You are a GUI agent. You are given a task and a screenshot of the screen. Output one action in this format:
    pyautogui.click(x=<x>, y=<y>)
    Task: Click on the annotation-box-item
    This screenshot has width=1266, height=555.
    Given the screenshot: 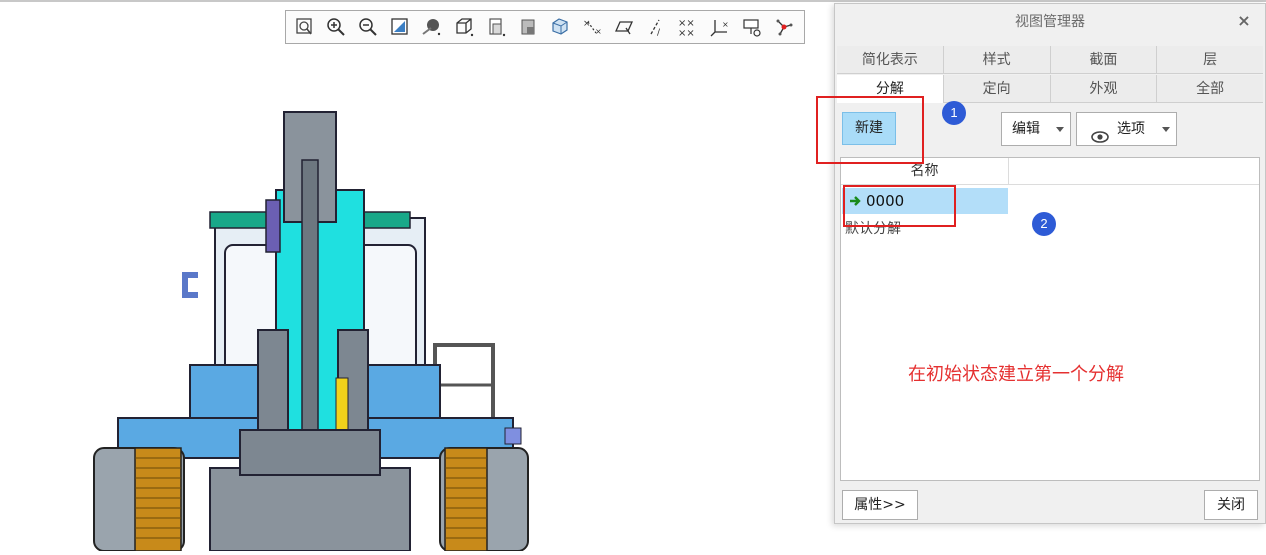 What is the action you would take?
    pyautogui.click(x=899, y=206)
    